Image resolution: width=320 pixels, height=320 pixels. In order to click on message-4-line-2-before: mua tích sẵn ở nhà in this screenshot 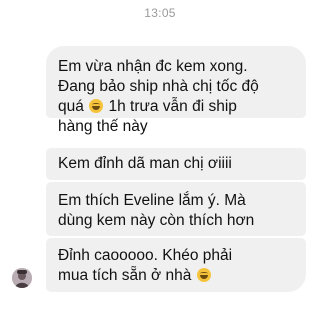, I will do `click(127, 275)`.